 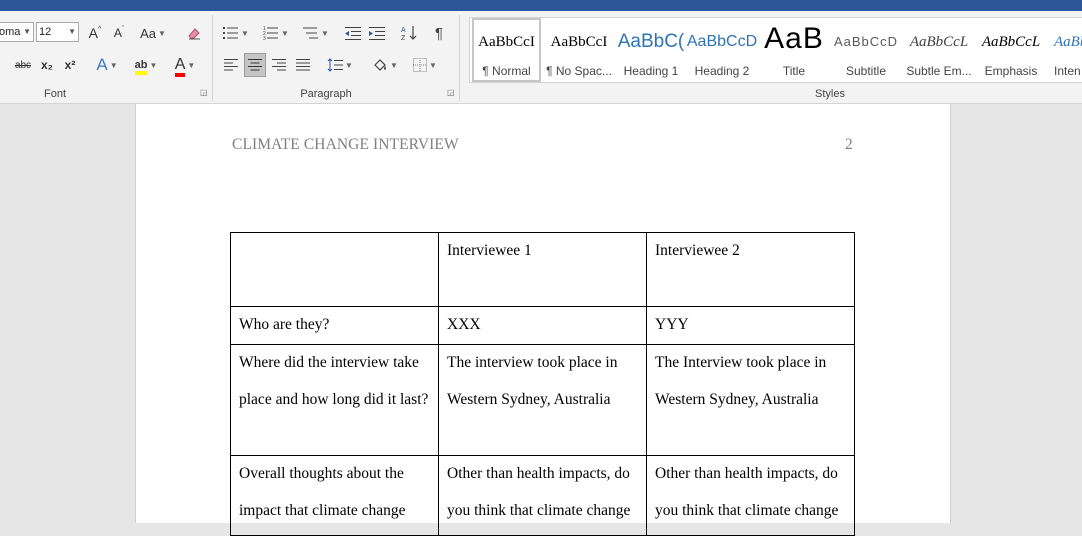 I want to click on text-effects-button: A ▼, so click(x=107, y=65).